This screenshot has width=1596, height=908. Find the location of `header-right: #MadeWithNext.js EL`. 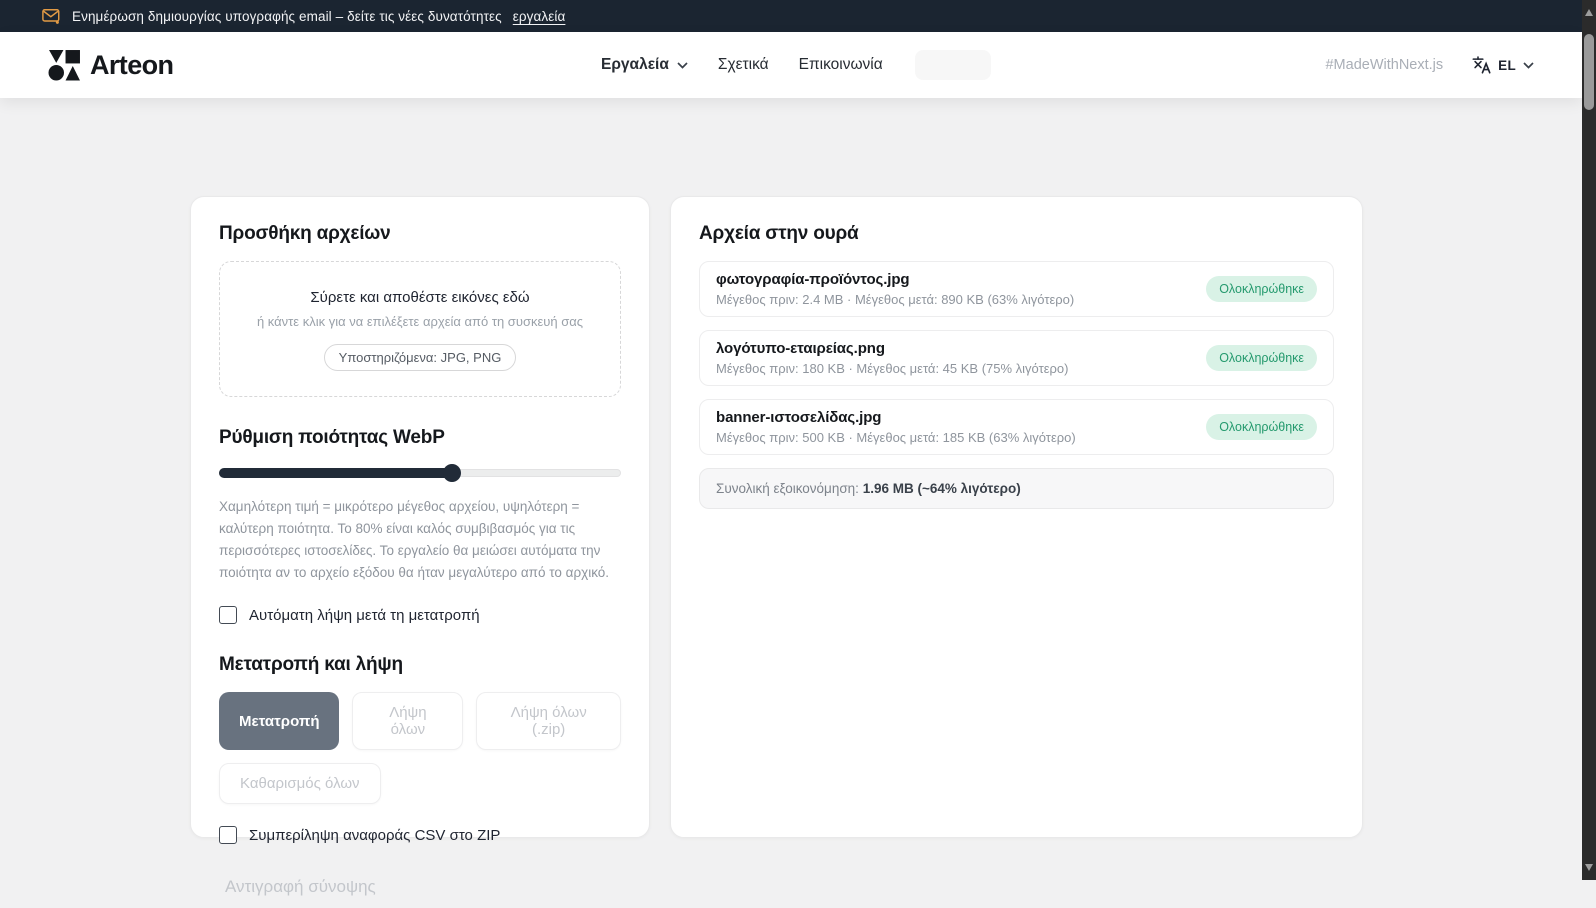

header-right: #MadeWithNext.js EL is located at coordinates (1429, 65).